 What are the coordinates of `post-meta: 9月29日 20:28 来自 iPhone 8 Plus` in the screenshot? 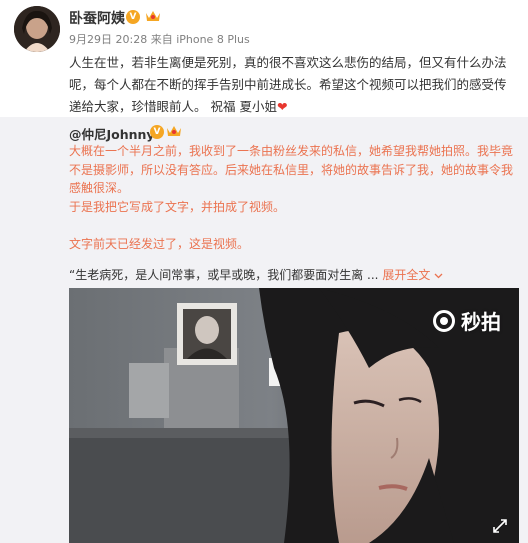 It's located at (159, 39).